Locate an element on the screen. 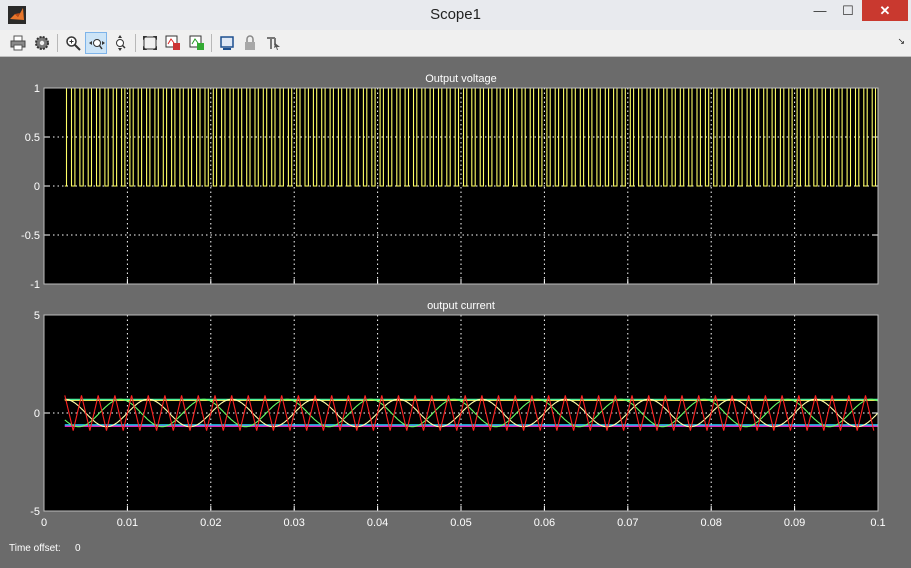 The height and width of the screenshot is (568, 911). maximize-button: ☐ is located at coordinates (848, 10).